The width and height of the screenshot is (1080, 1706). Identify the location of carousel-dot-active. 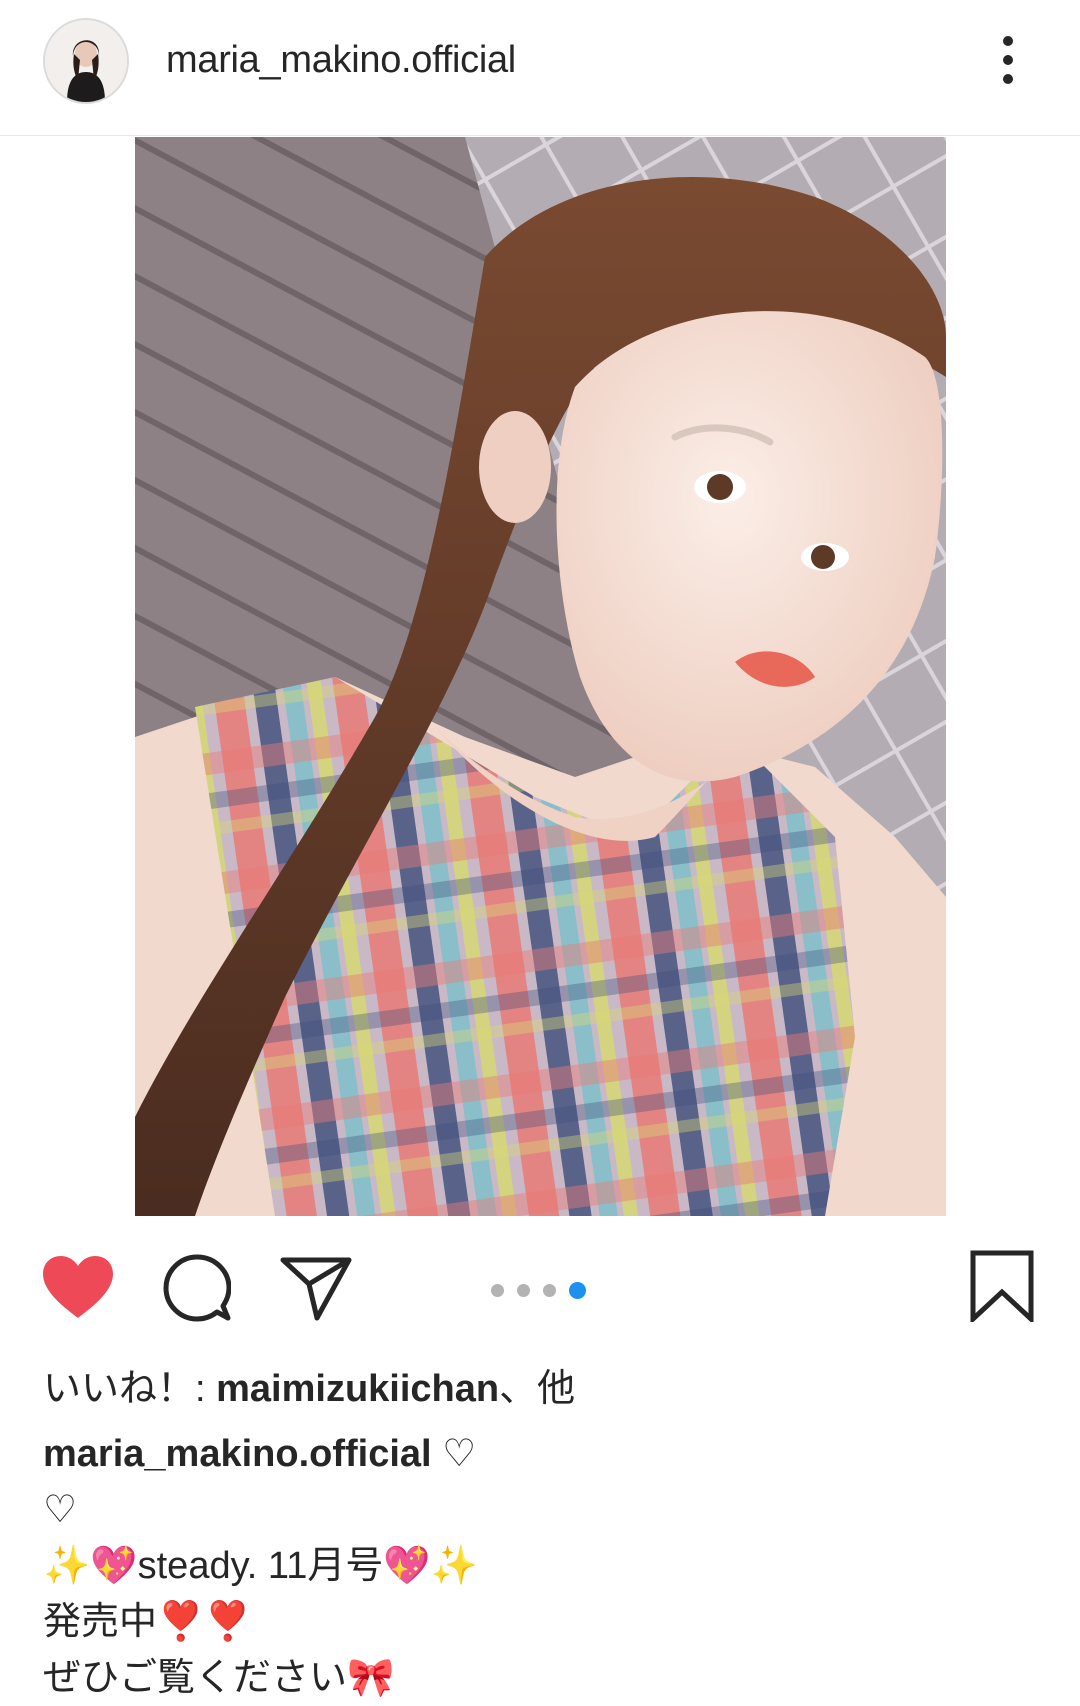
(577, 1290).